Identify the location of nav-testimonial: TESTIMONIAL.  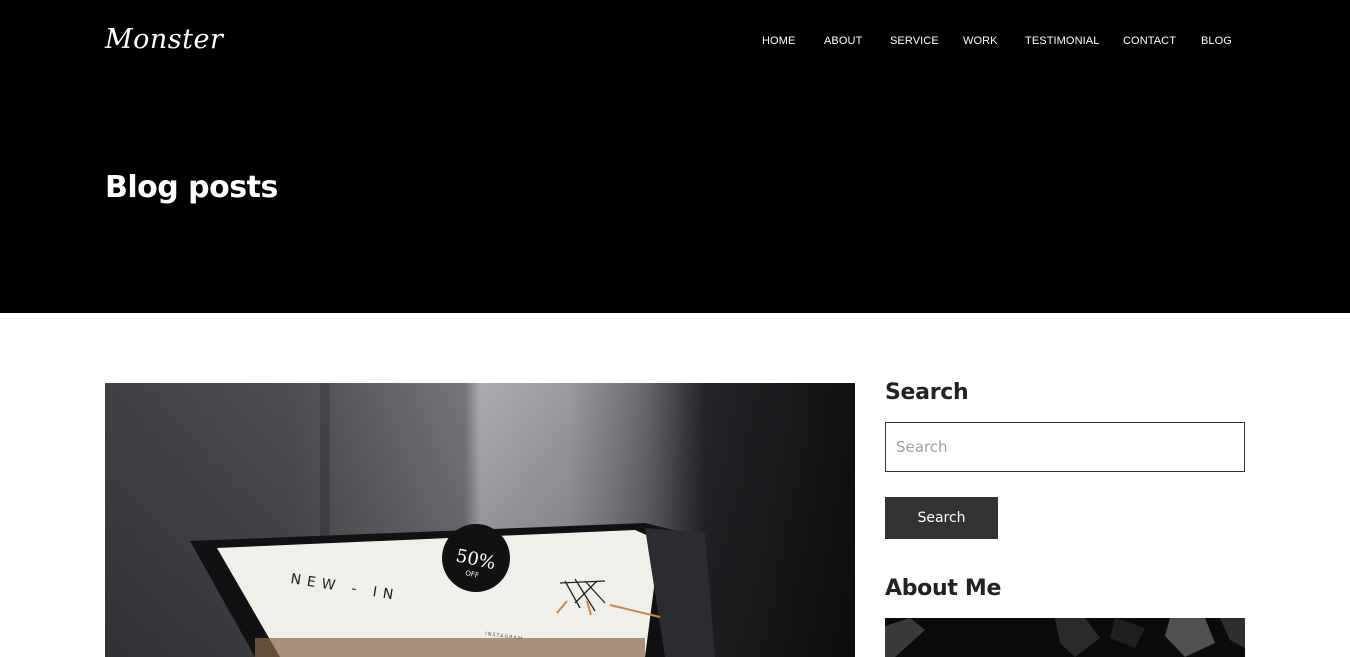
(1062, 41).